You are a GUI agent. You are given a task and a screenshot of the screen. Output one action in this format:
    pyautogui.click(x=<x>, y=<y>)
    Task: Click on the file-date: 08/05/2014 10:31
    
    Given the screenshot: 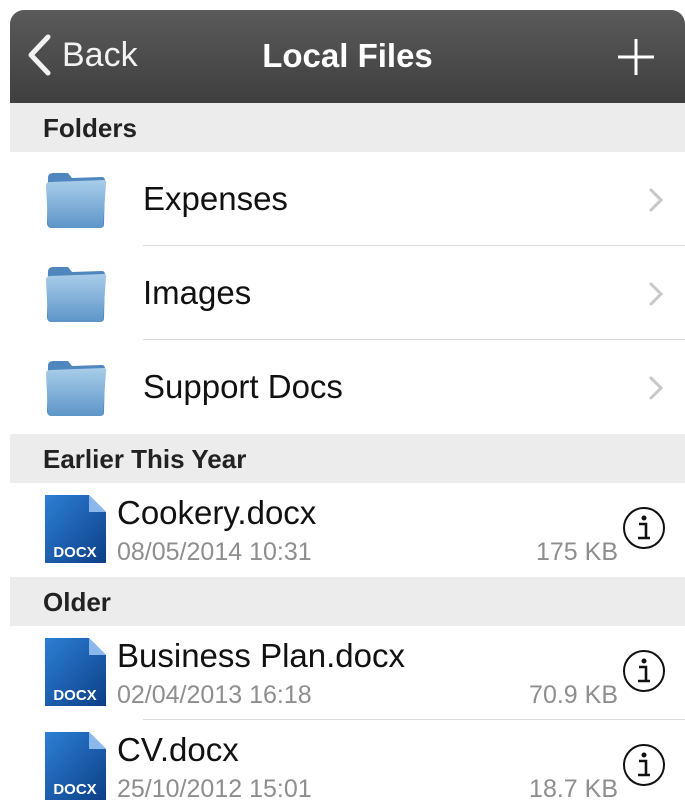 What is the action you would take?
    pyautogui.click(x=214, y=552)
    